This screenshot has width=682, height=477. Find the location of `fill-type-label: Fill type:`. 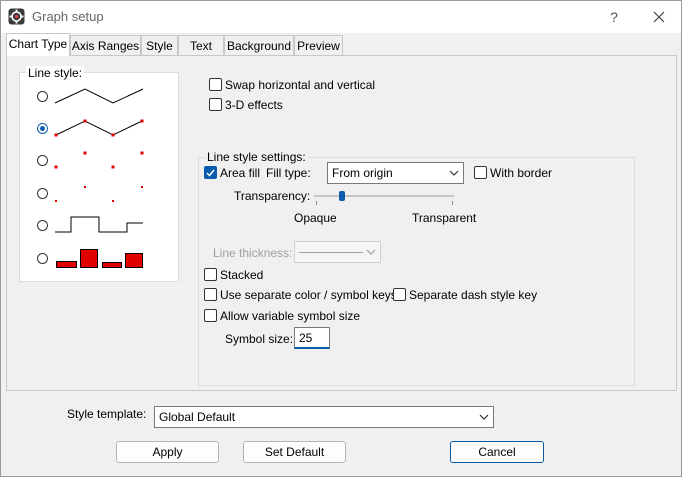

fill-type-label: Fill type: is located at coordinates (288, 173).